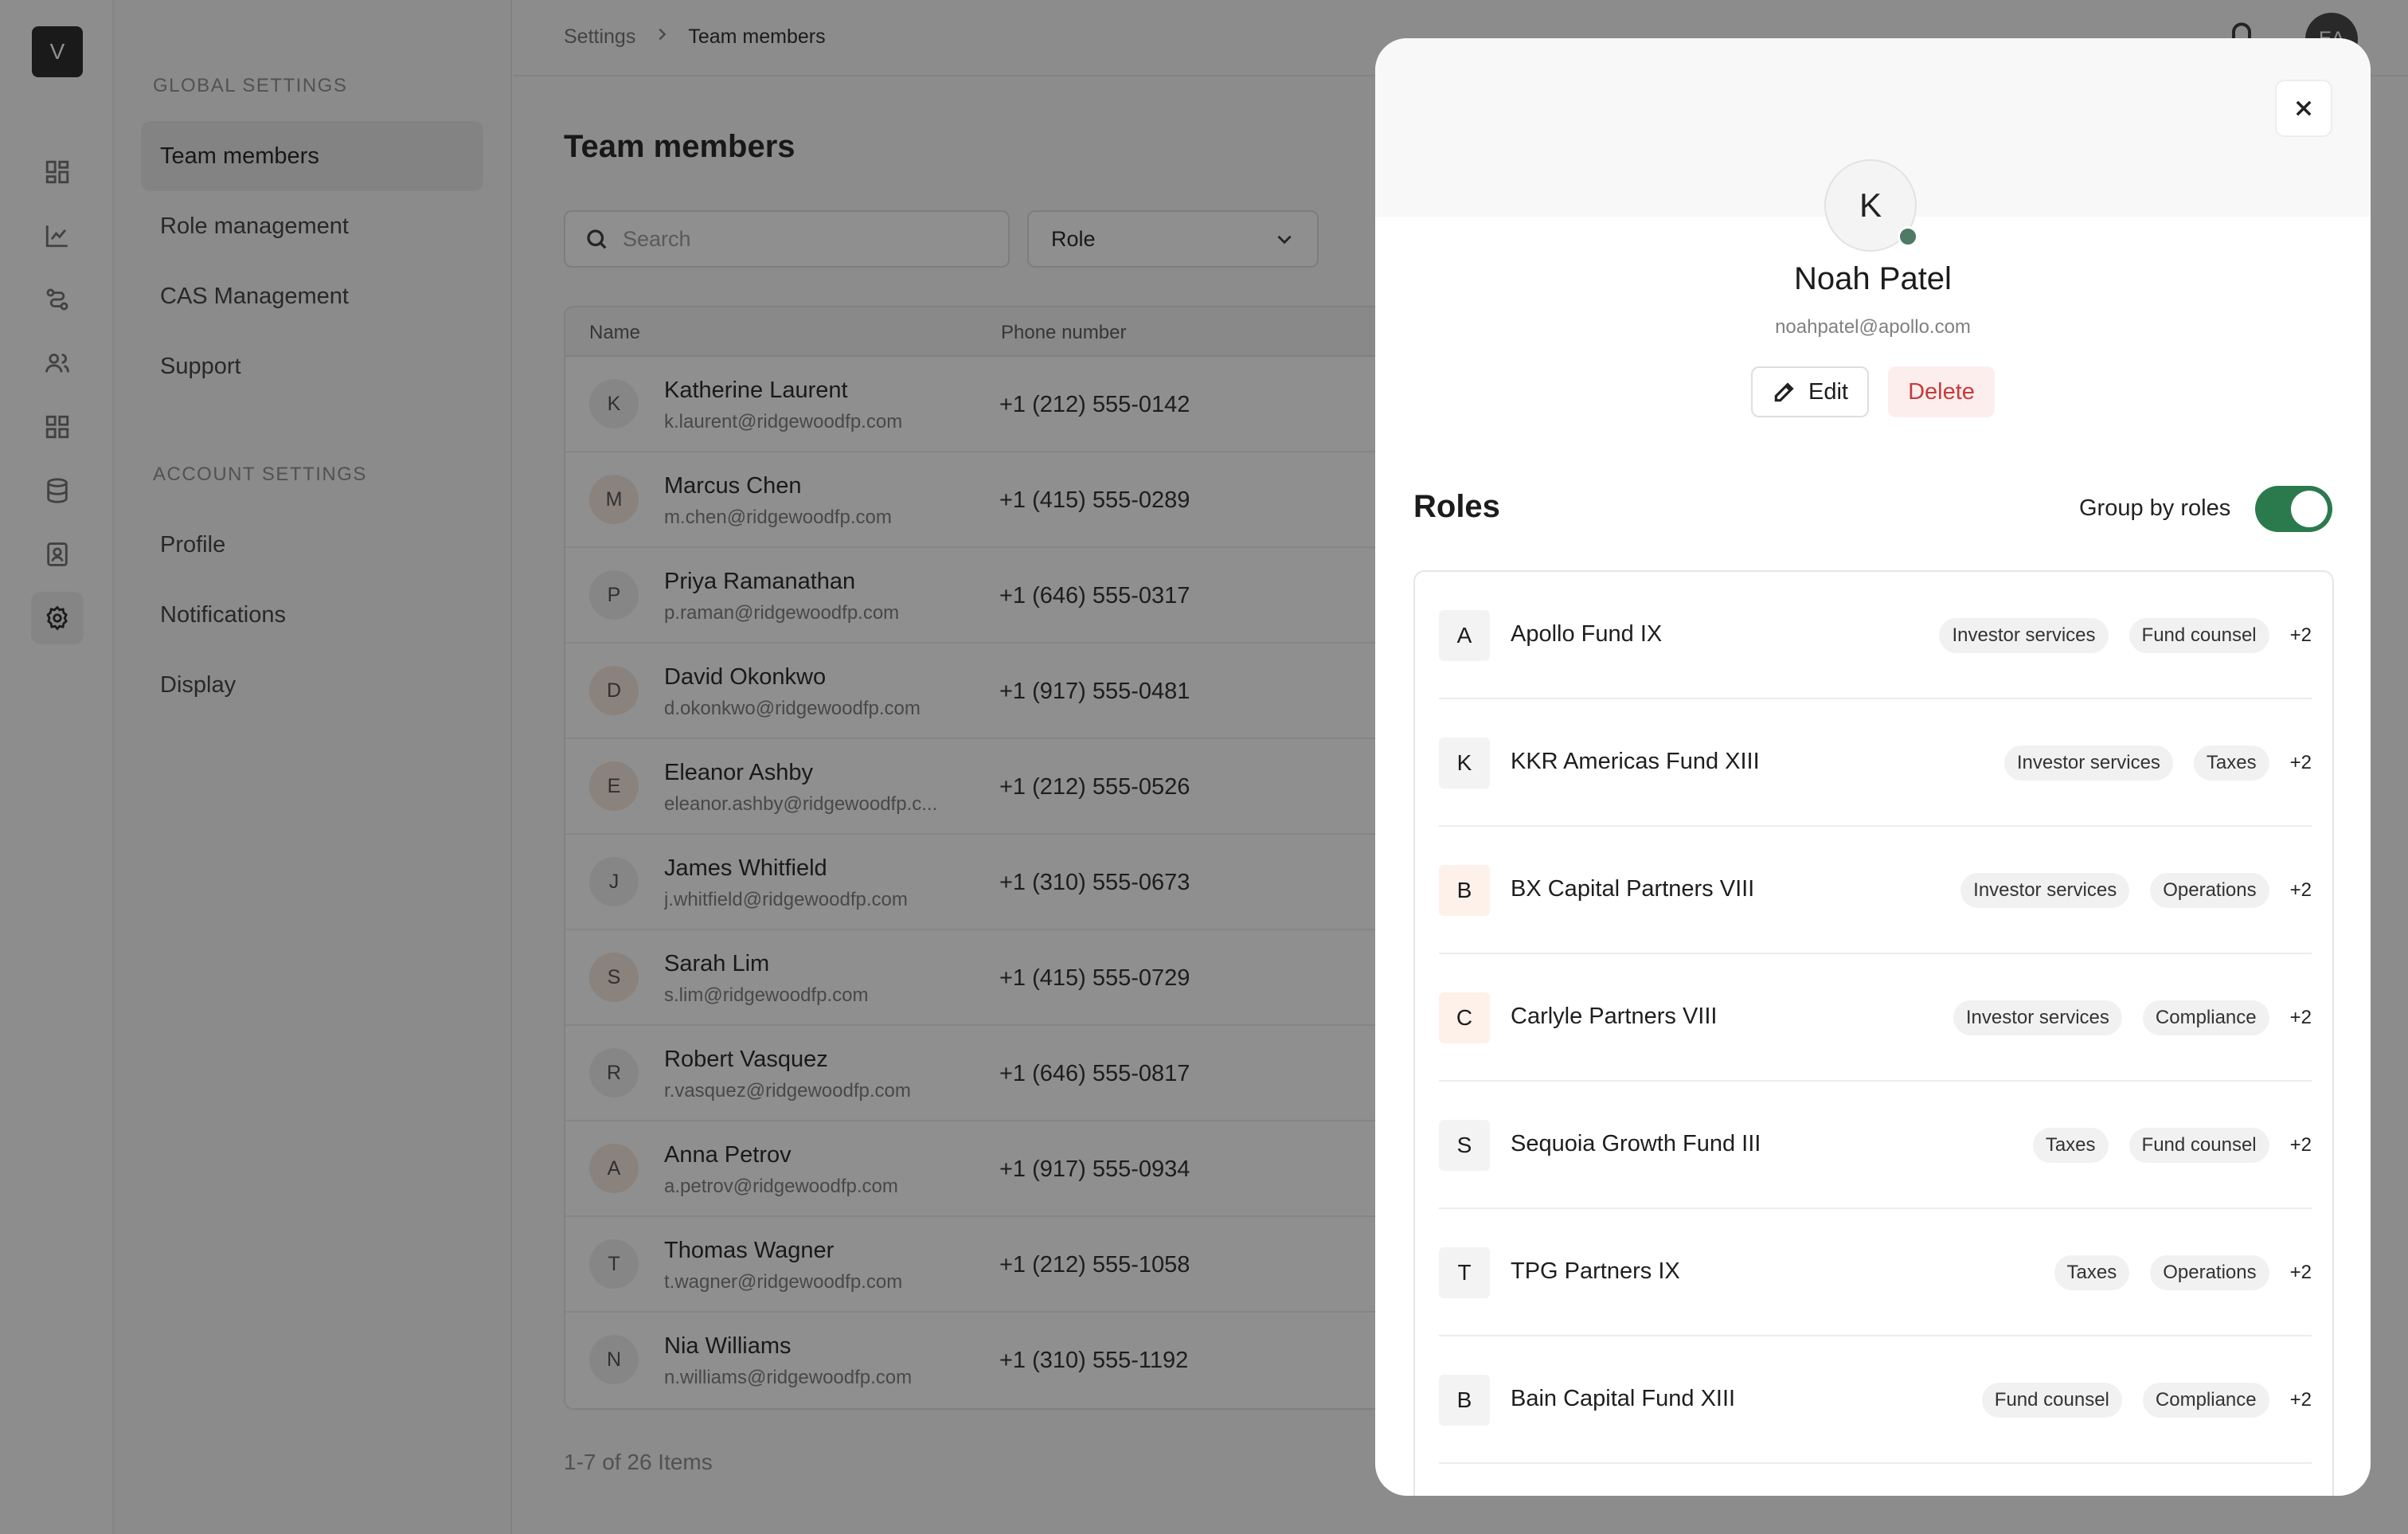  What do you see at coordinates (2309, 509) in the screenshot?
I see `toggle-knob` at bounding box center [2309, 509].